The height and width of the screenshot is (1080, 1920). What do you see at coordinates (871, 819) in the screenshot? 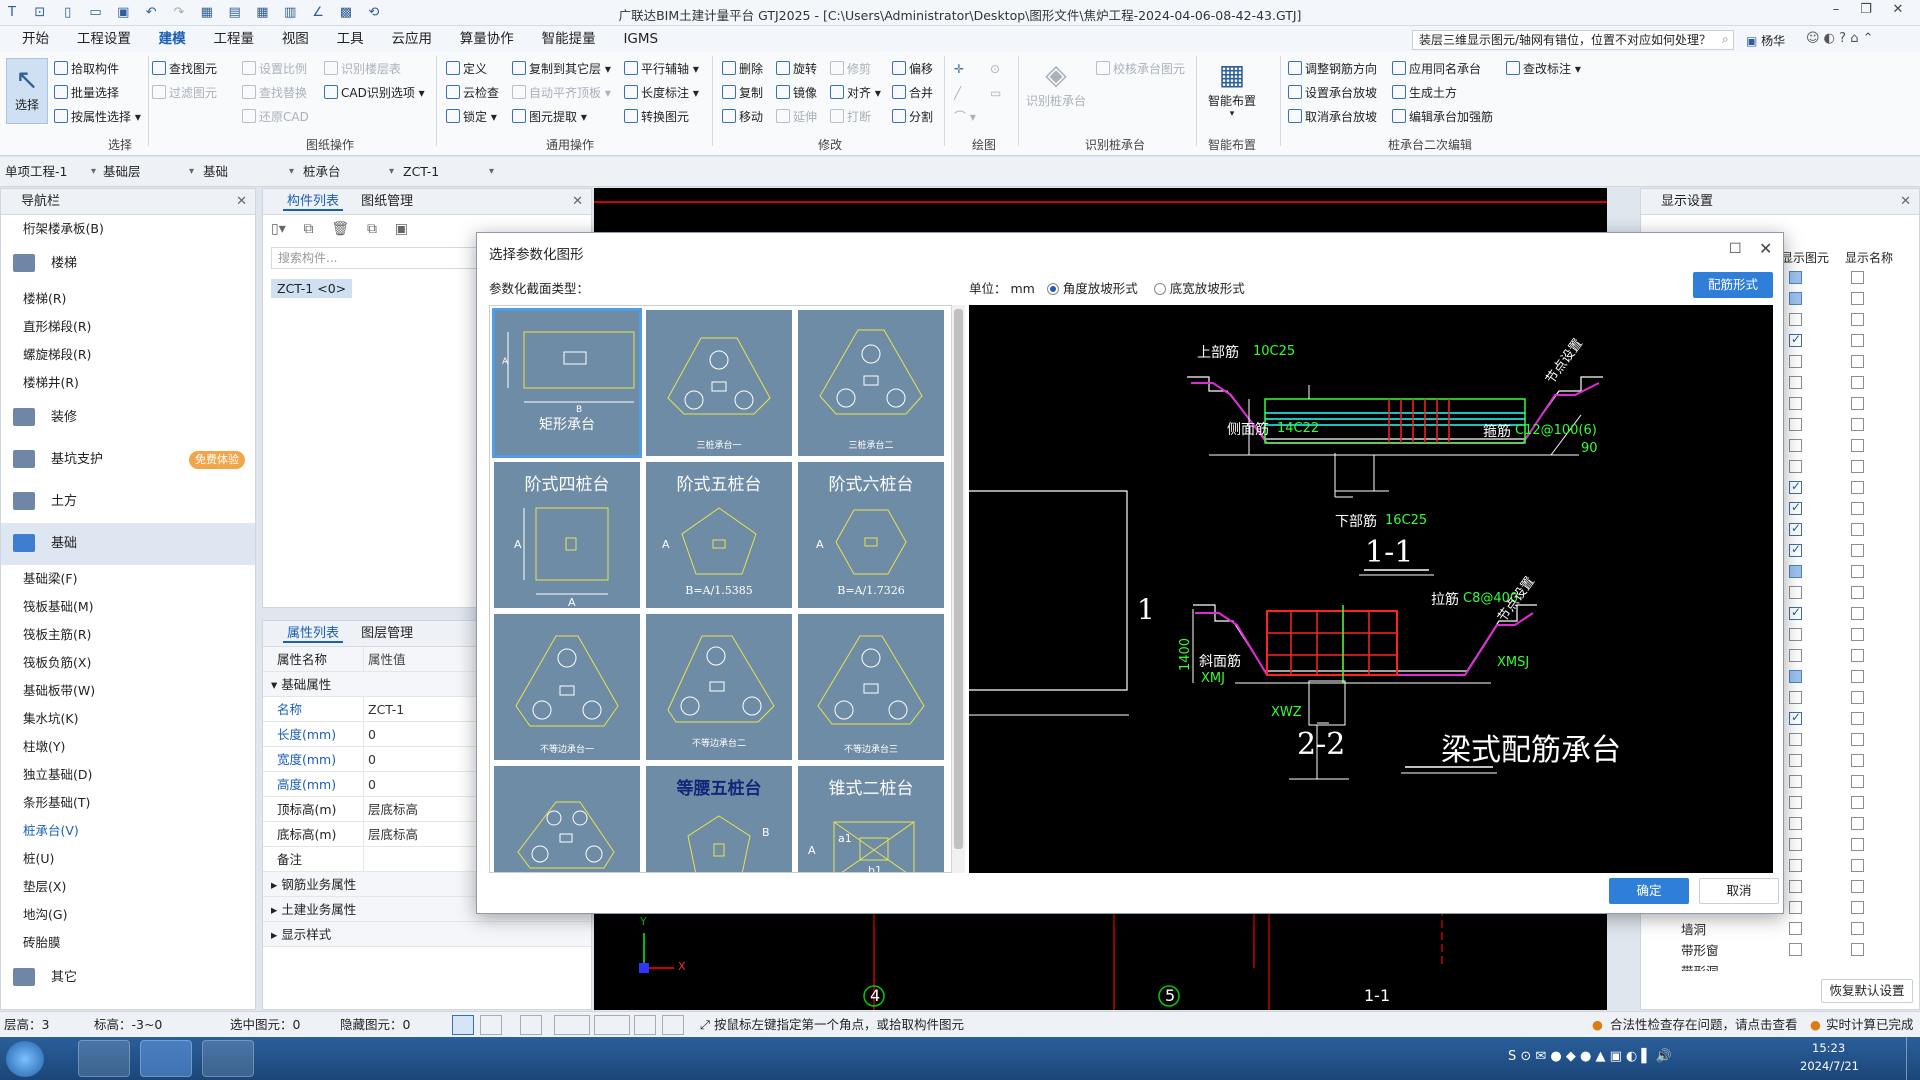
I see `thumb-cone-two: 锥式二桩台 a1 b1 A` at bounding box center [871, 819].